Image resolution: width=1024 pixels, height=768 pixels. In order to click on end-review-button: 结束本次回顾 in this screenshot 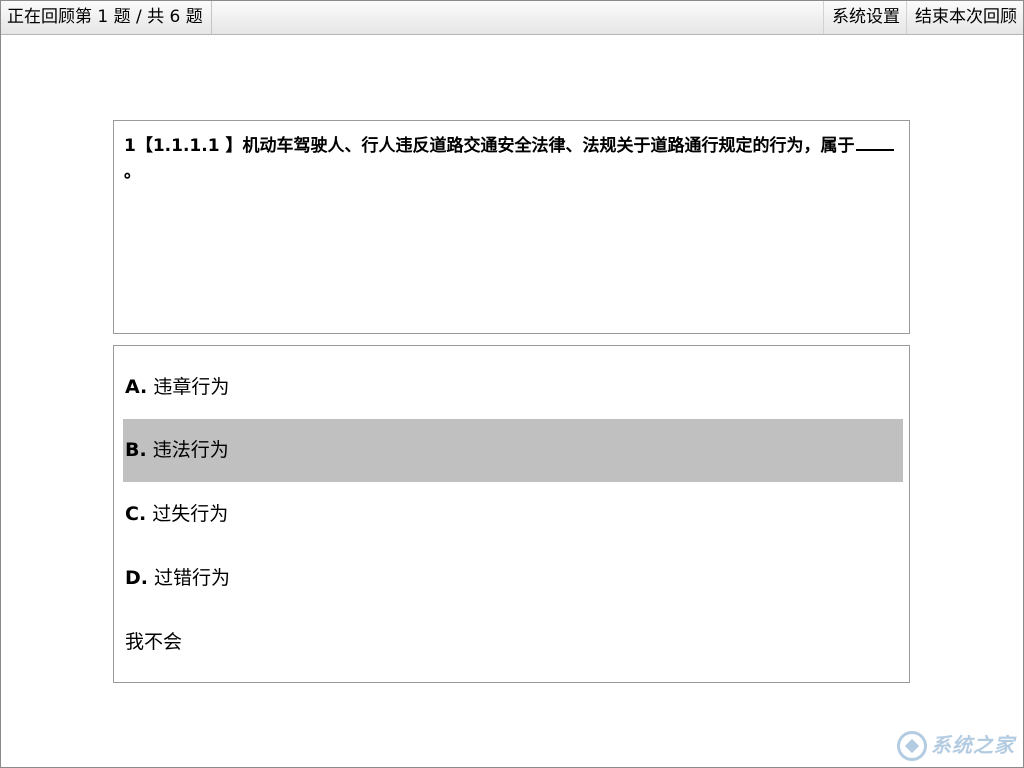, I will do `click(964, 17)`.